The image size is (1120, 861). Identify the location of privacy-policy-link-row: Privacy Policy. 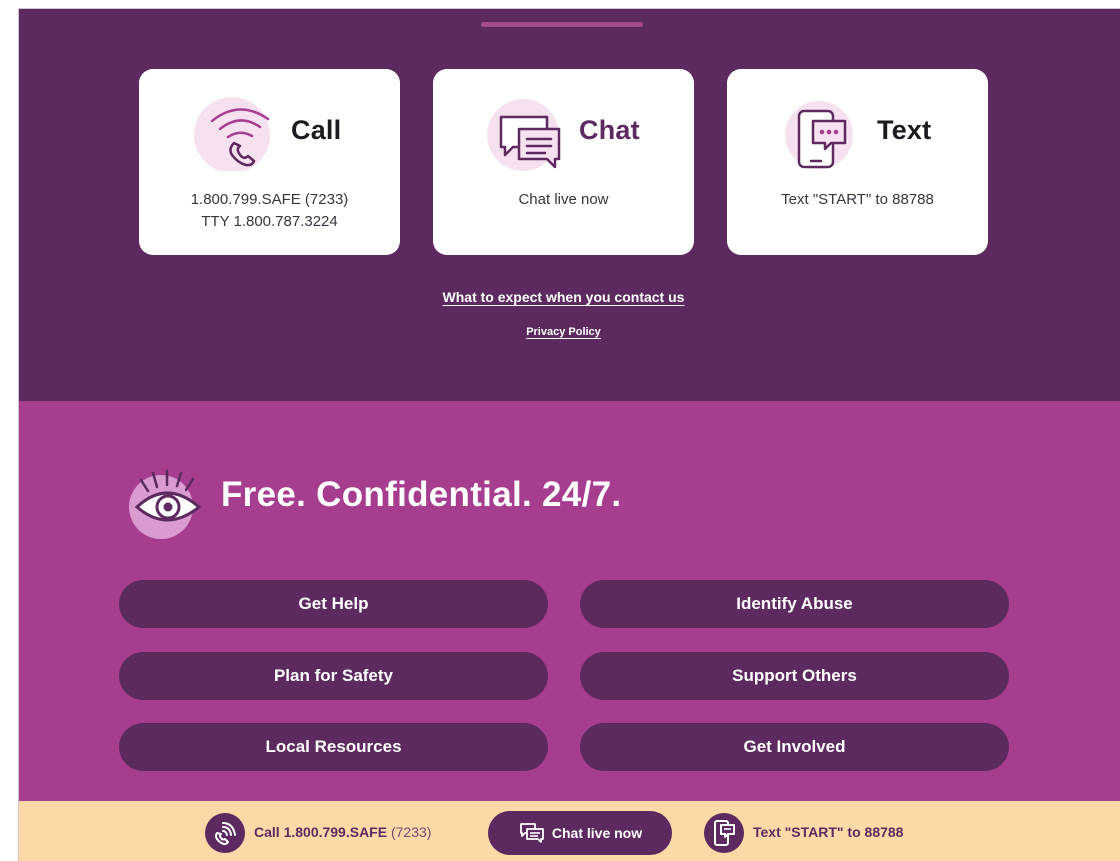
(563, 331).